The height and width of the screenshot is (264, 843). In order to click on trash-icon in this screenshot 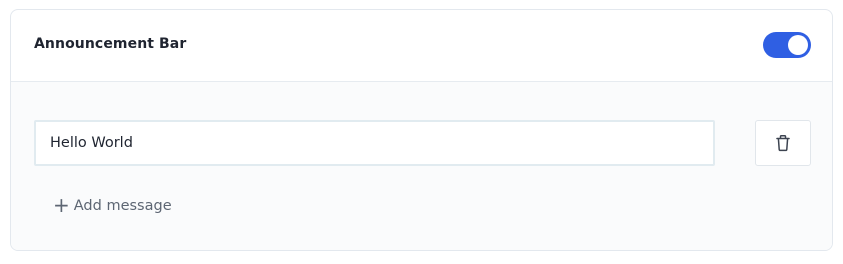, I will do `click(783, 143)`.